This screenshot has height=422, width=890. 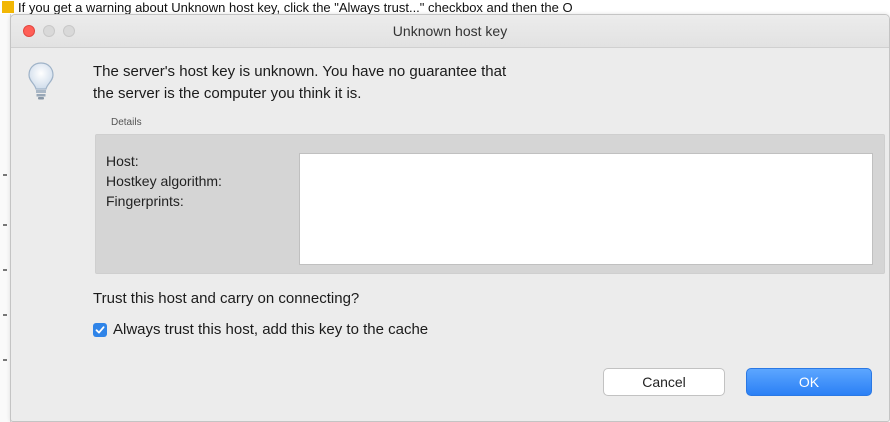 I want to click on trust-question: Trust this host and carry on connecting?, so click(x=226, y=298).